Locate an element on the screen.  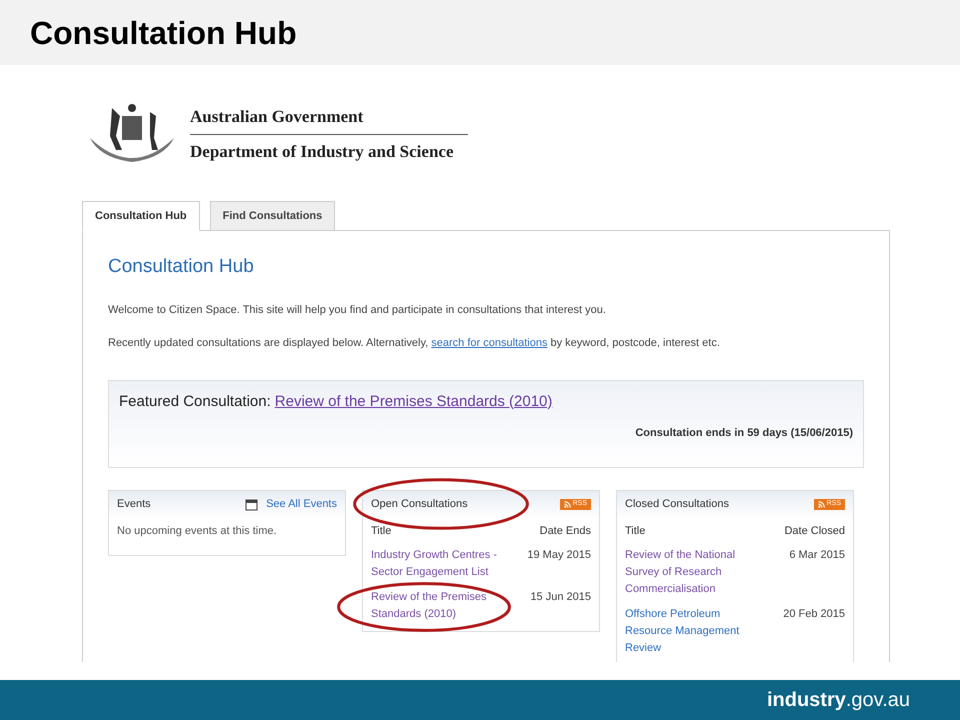
column-header: Date Ends is located at coordinates (565, 531).